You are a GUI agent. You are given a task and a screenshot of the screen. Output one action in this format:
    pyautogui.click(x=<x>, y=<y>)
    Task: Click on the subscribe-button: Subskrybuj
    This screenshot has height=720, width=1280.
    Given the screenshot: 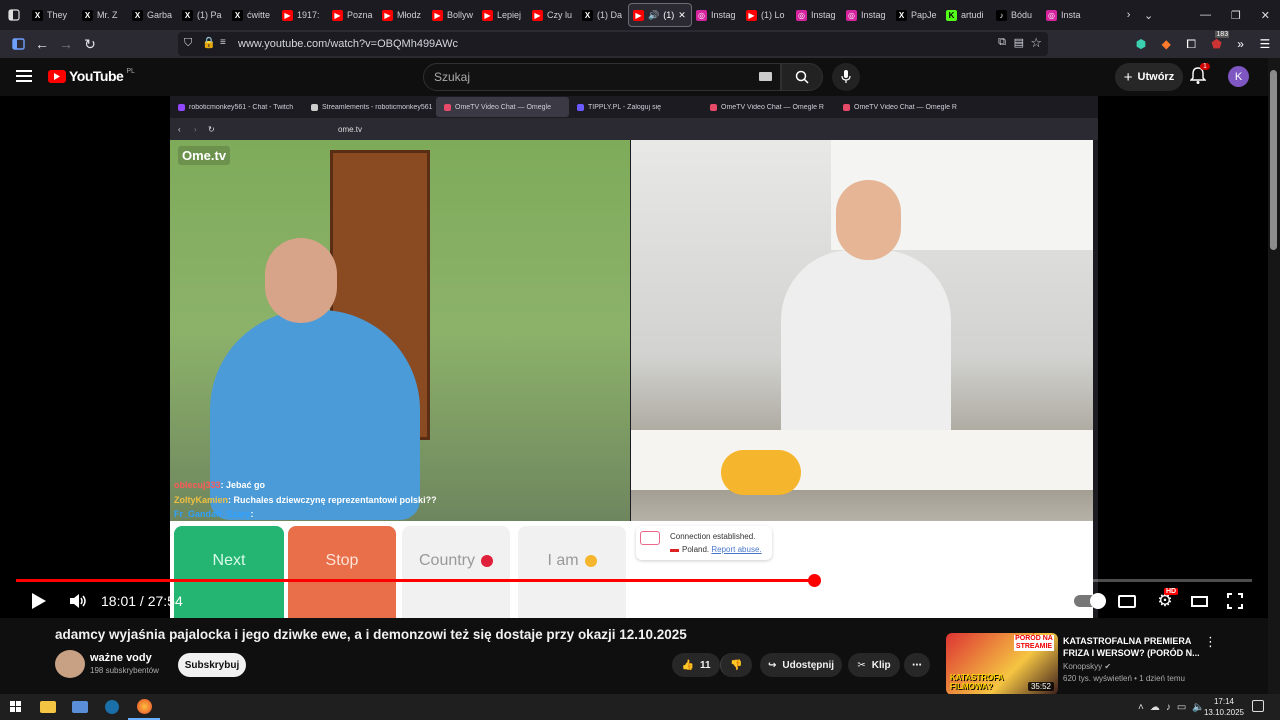 What is the action you would take?
    pyautogui.click(x=212, y=665)
    